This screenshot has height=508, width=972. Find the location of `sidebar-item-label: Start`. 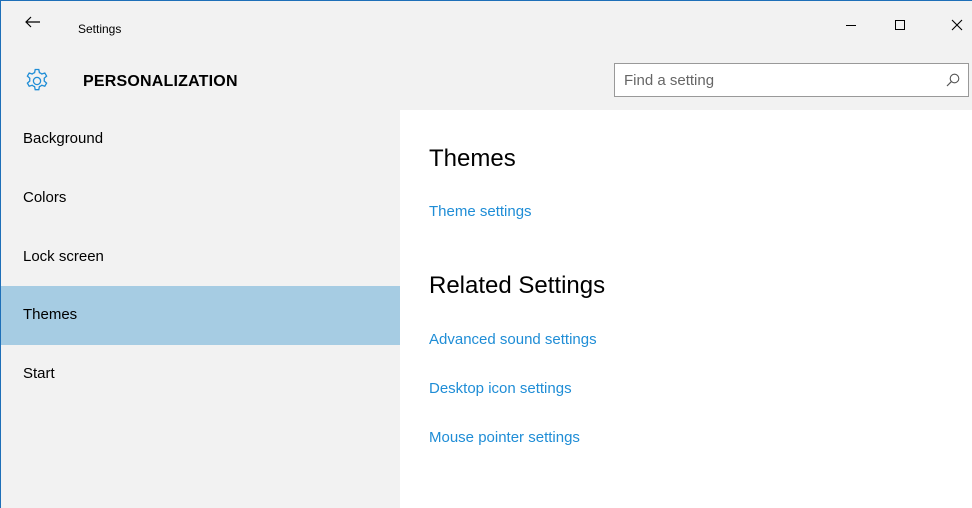

sidebar-item-label: Start is located at coordinates (39, 373).